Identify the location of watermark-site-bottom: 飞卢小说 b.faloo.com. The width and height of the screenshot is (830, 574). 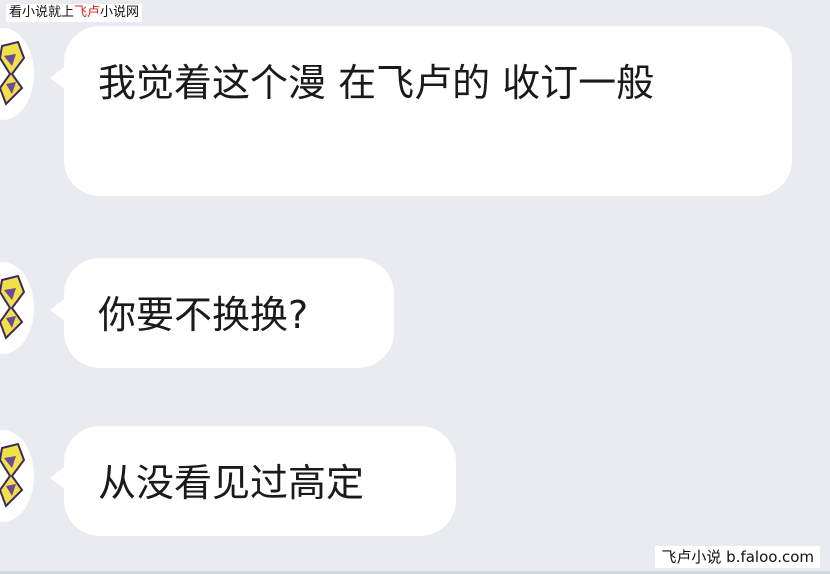
(737, 557).